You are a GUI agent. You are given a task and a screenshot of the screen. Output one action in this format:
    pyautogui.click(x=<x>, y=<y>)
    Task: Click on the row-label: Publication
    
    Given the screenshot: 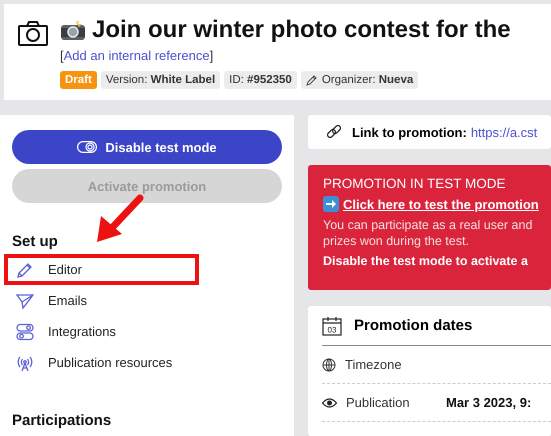 What is the action you would take?
    pyautogui.click(x=378, y=402)
    